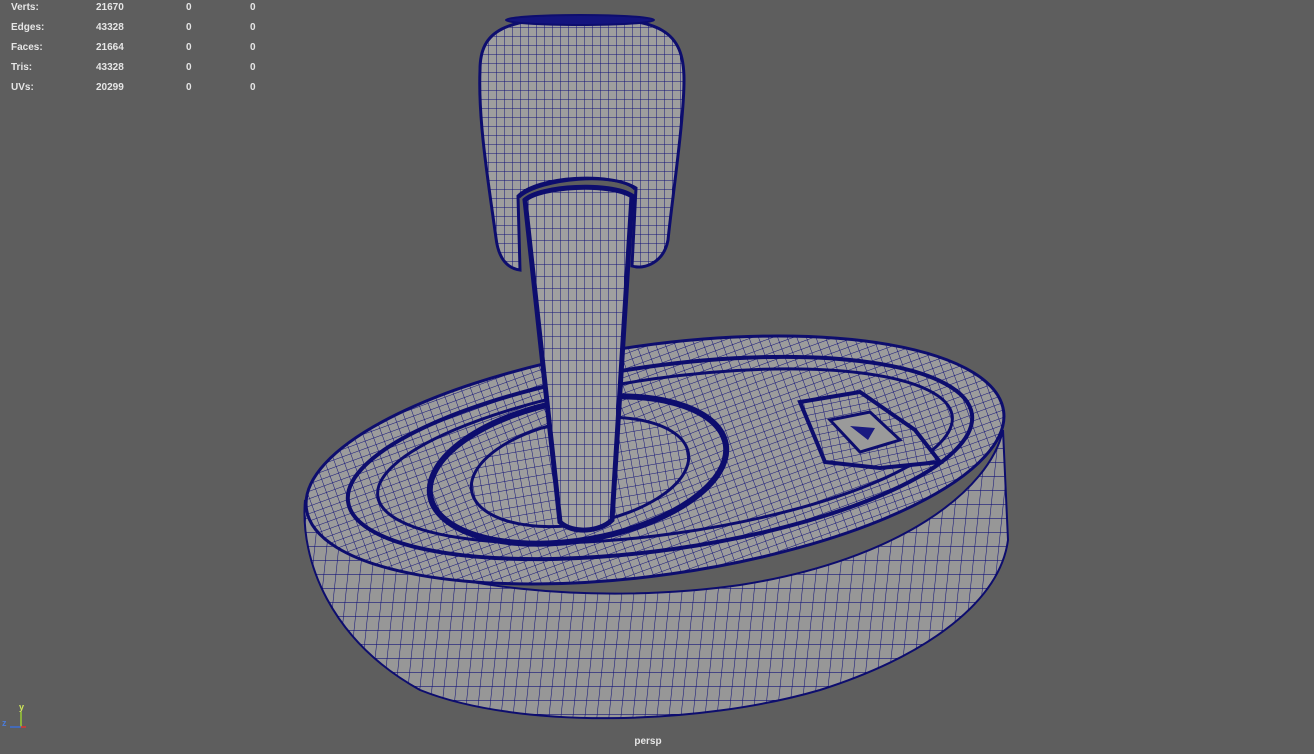 This screenshot has height=754, width=1314. What do you see at coordinates (22, 707) in the screenshot?
I see `axis-y-label: y` at bounding box center [22, 707].